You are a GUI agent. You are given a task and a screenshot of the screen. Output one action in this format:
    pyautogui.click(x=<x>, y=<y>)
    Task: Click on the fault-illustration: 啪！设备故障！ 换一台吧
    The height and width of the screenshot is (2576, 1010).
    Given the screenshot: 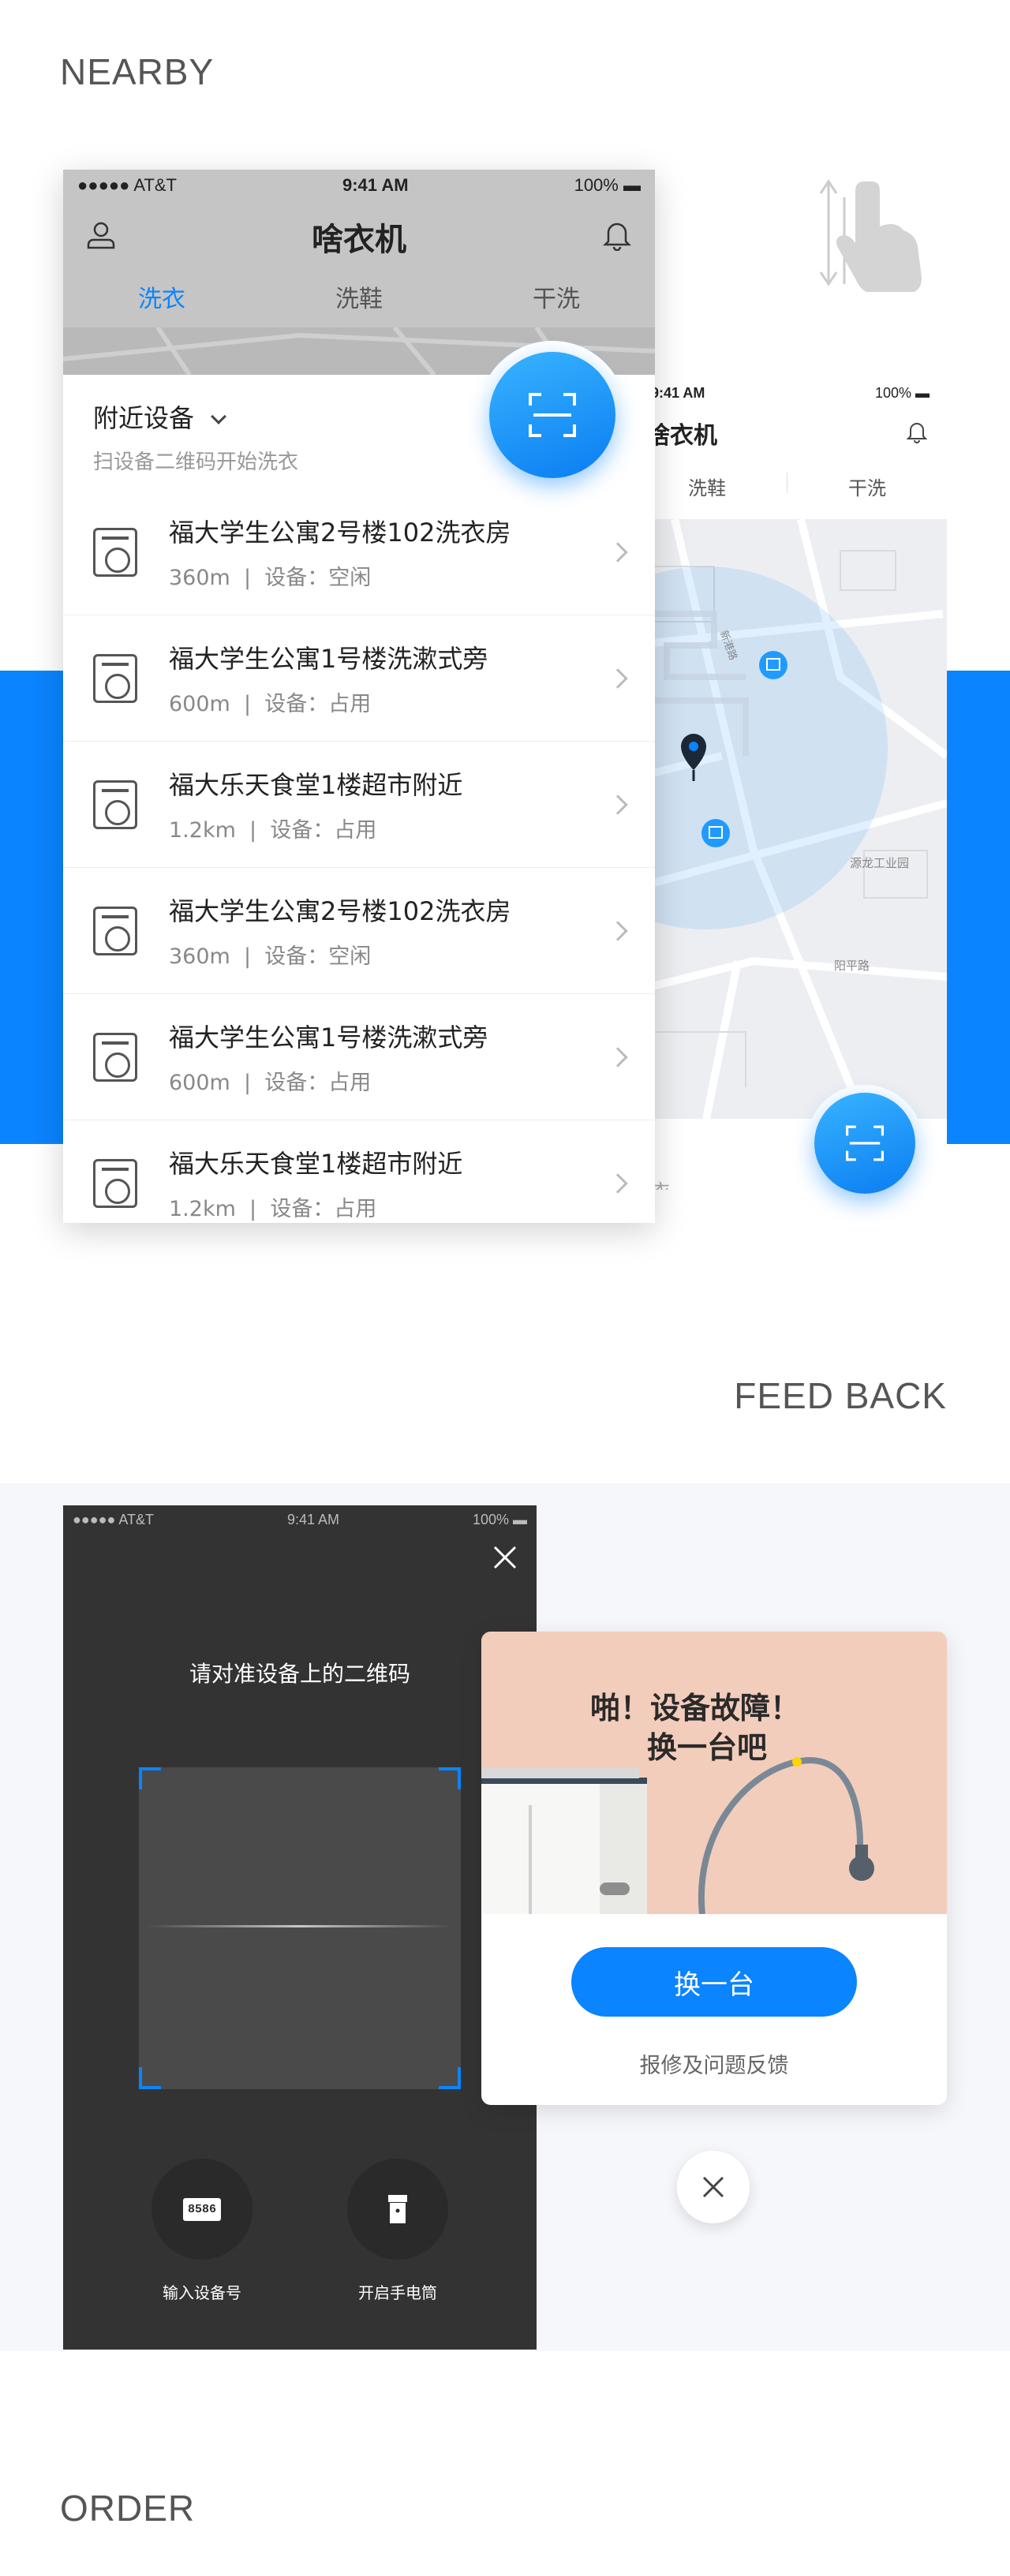 What is the action you would take?
    pyautogui.click(x=714, y=1773)
    